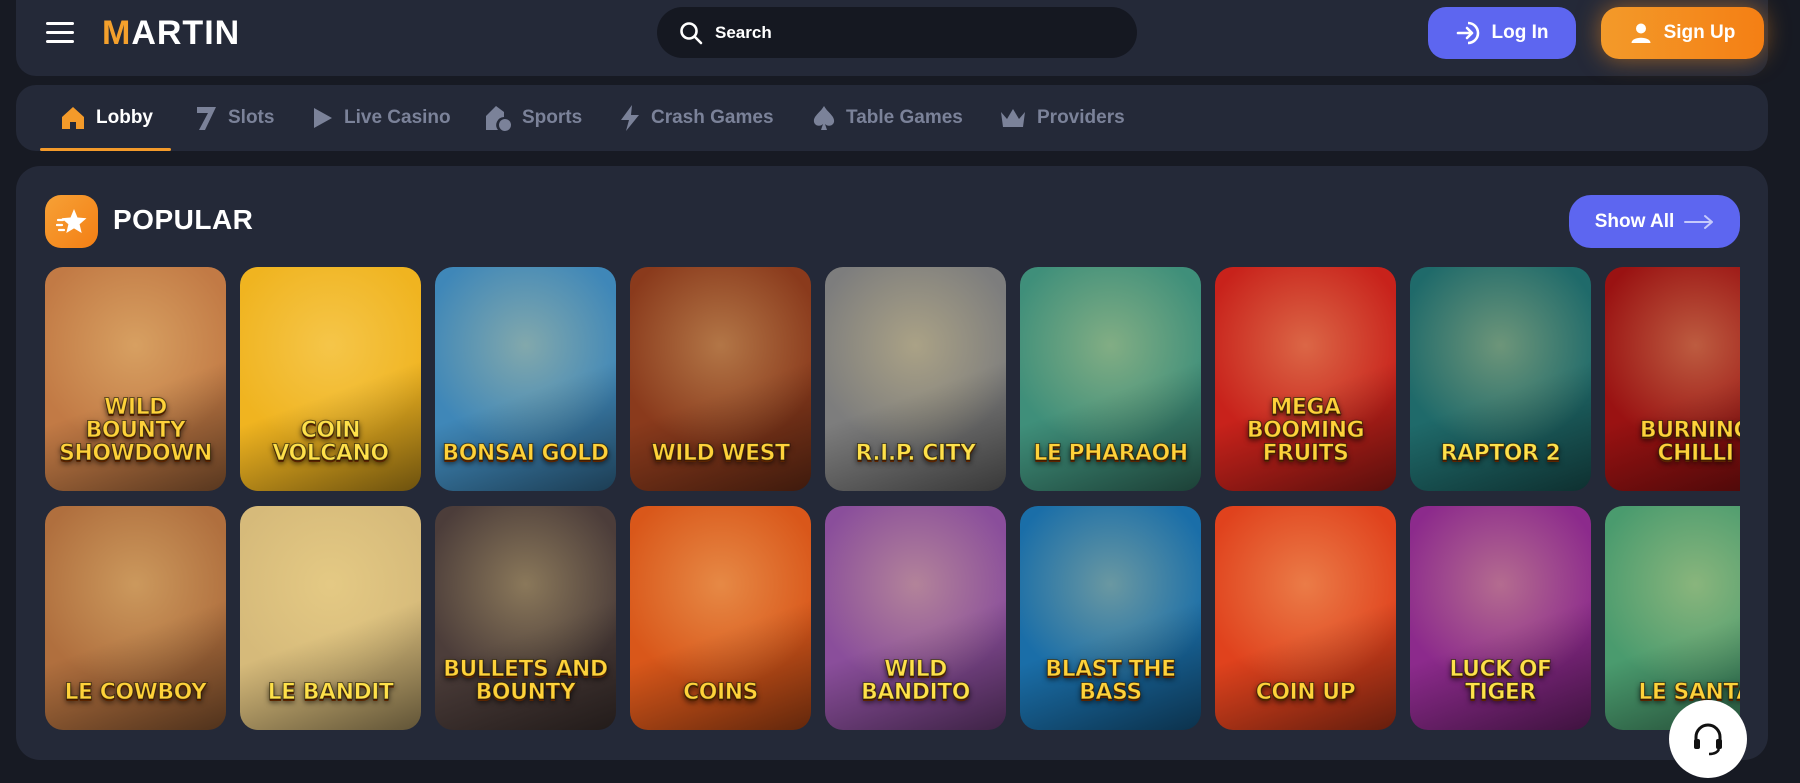 The height and width of the screenshot is (783, 1800). What do you see at coordinates (60, 33) in the screenshot?
I see `hamburger-menu-button` at bounding box center [60, 33].